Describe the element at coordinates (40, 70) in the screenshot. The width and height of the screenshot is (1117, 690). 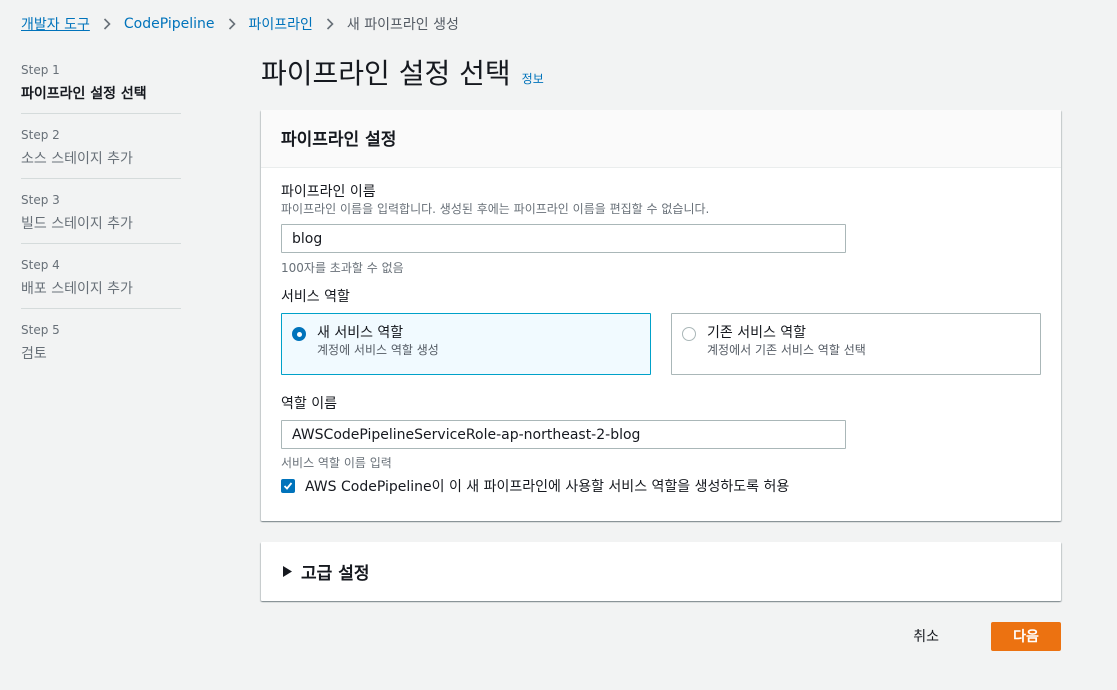
I see `step-number: Step 1` at that location.